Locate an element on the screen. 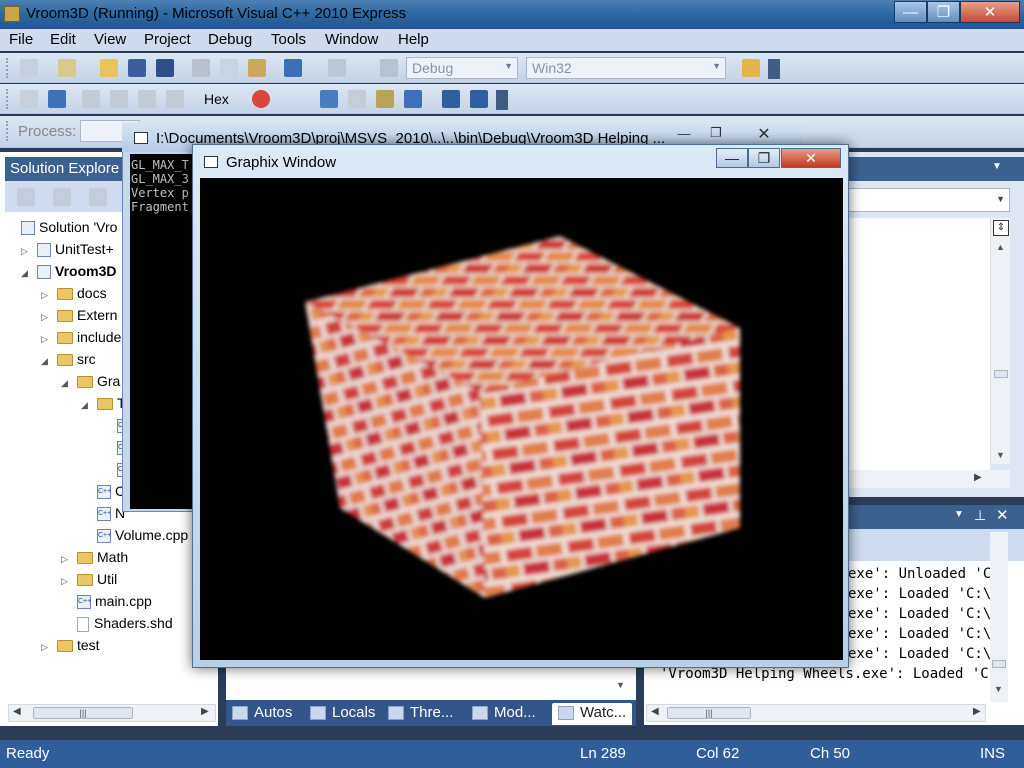 Image resolution: width=1024 pixels, height=768 pixels. menu-help: Help is located at coordinates (413, 39).